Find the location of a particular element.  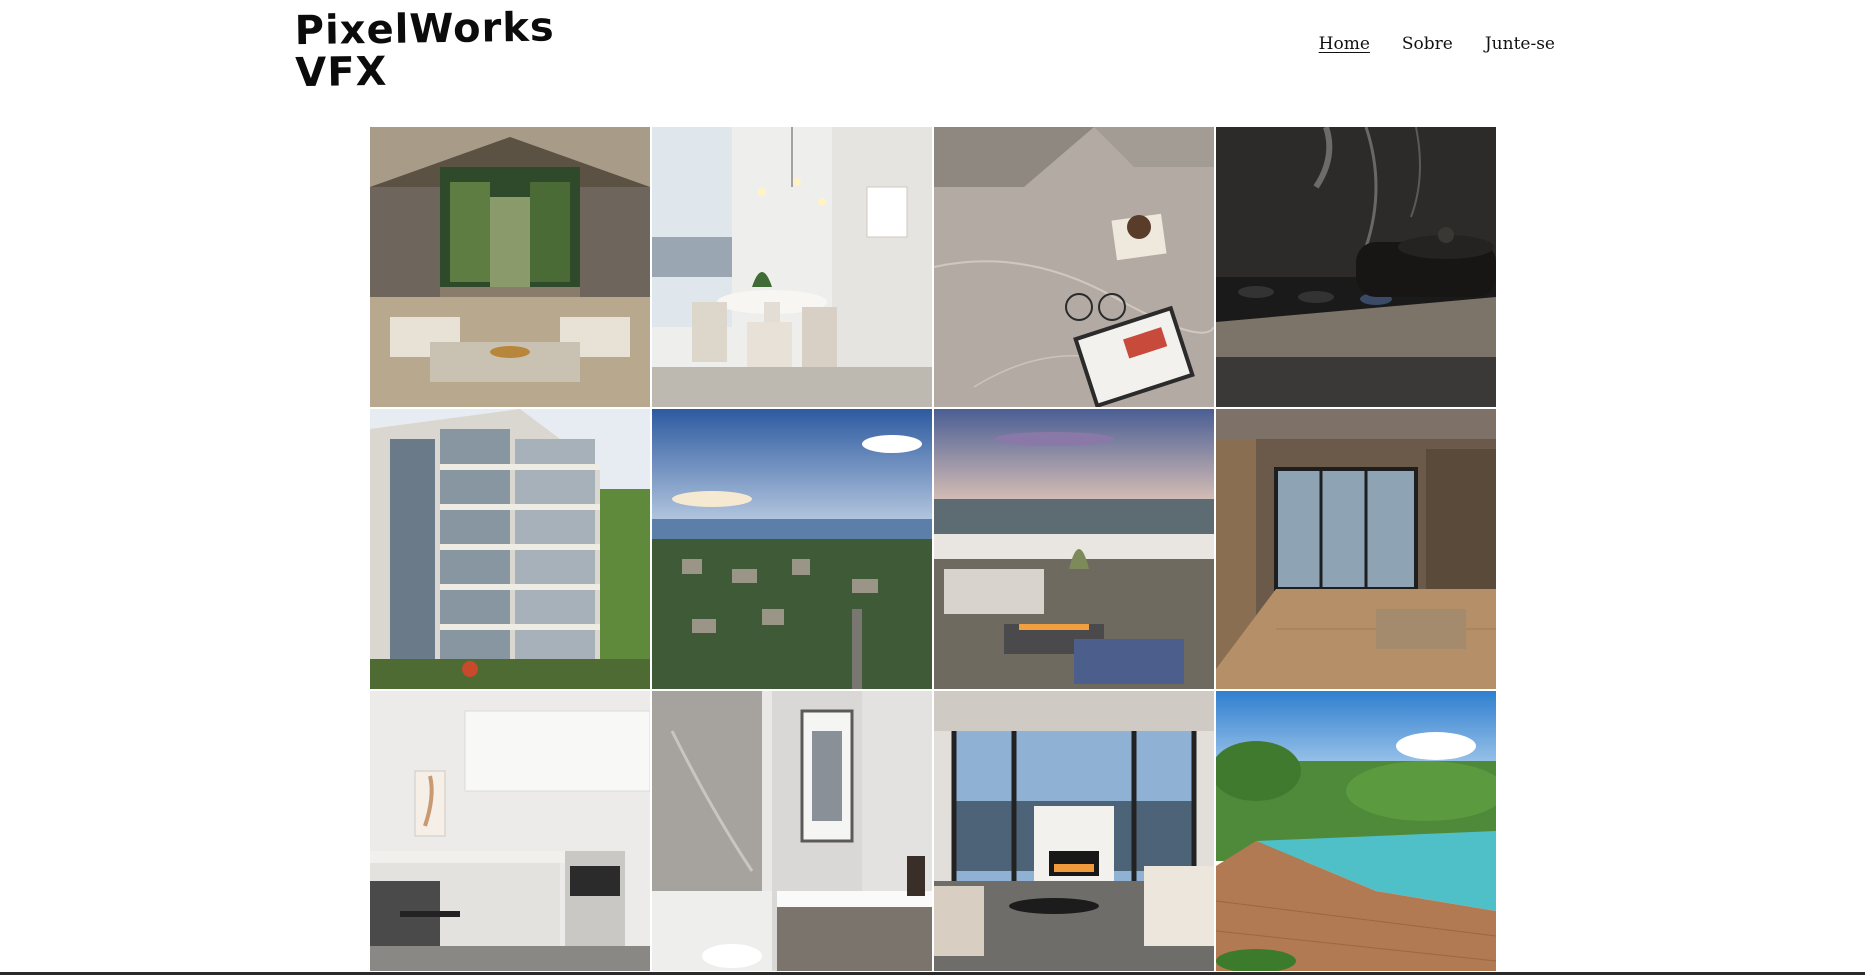

site-header: PixelWorks VFX Home Sobre Junte-se is located at coordinates (924, 60).